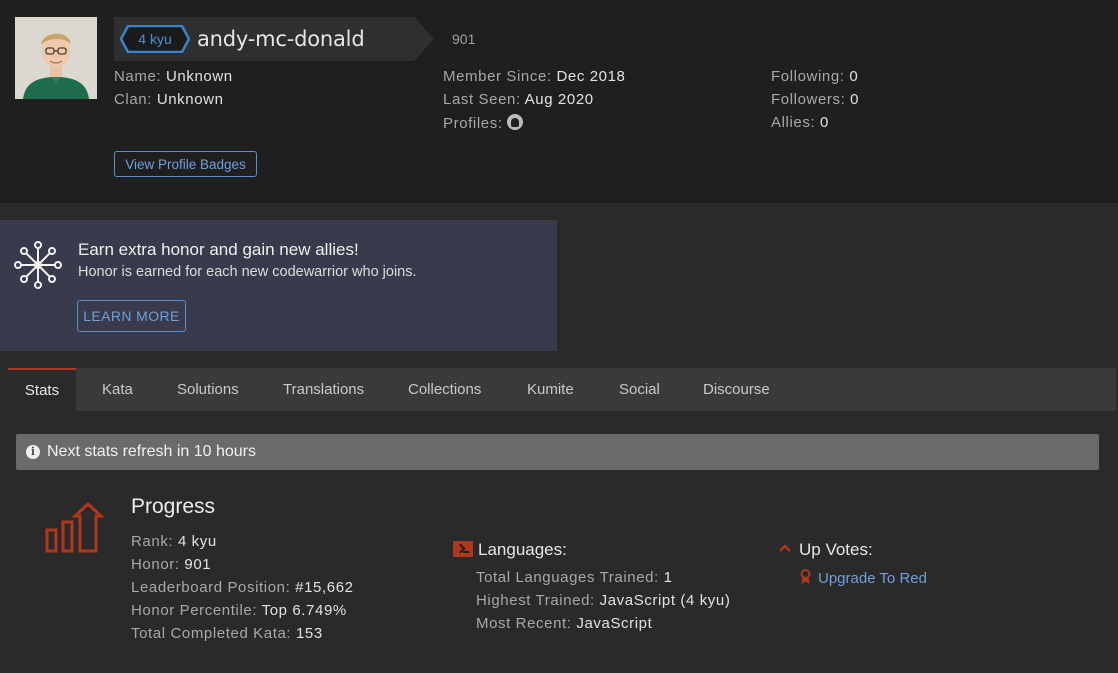  What do you see at coordinates (814, 76) in the screenshot?
I see `following-field: Following: 0` at bounding box center [814, 76].